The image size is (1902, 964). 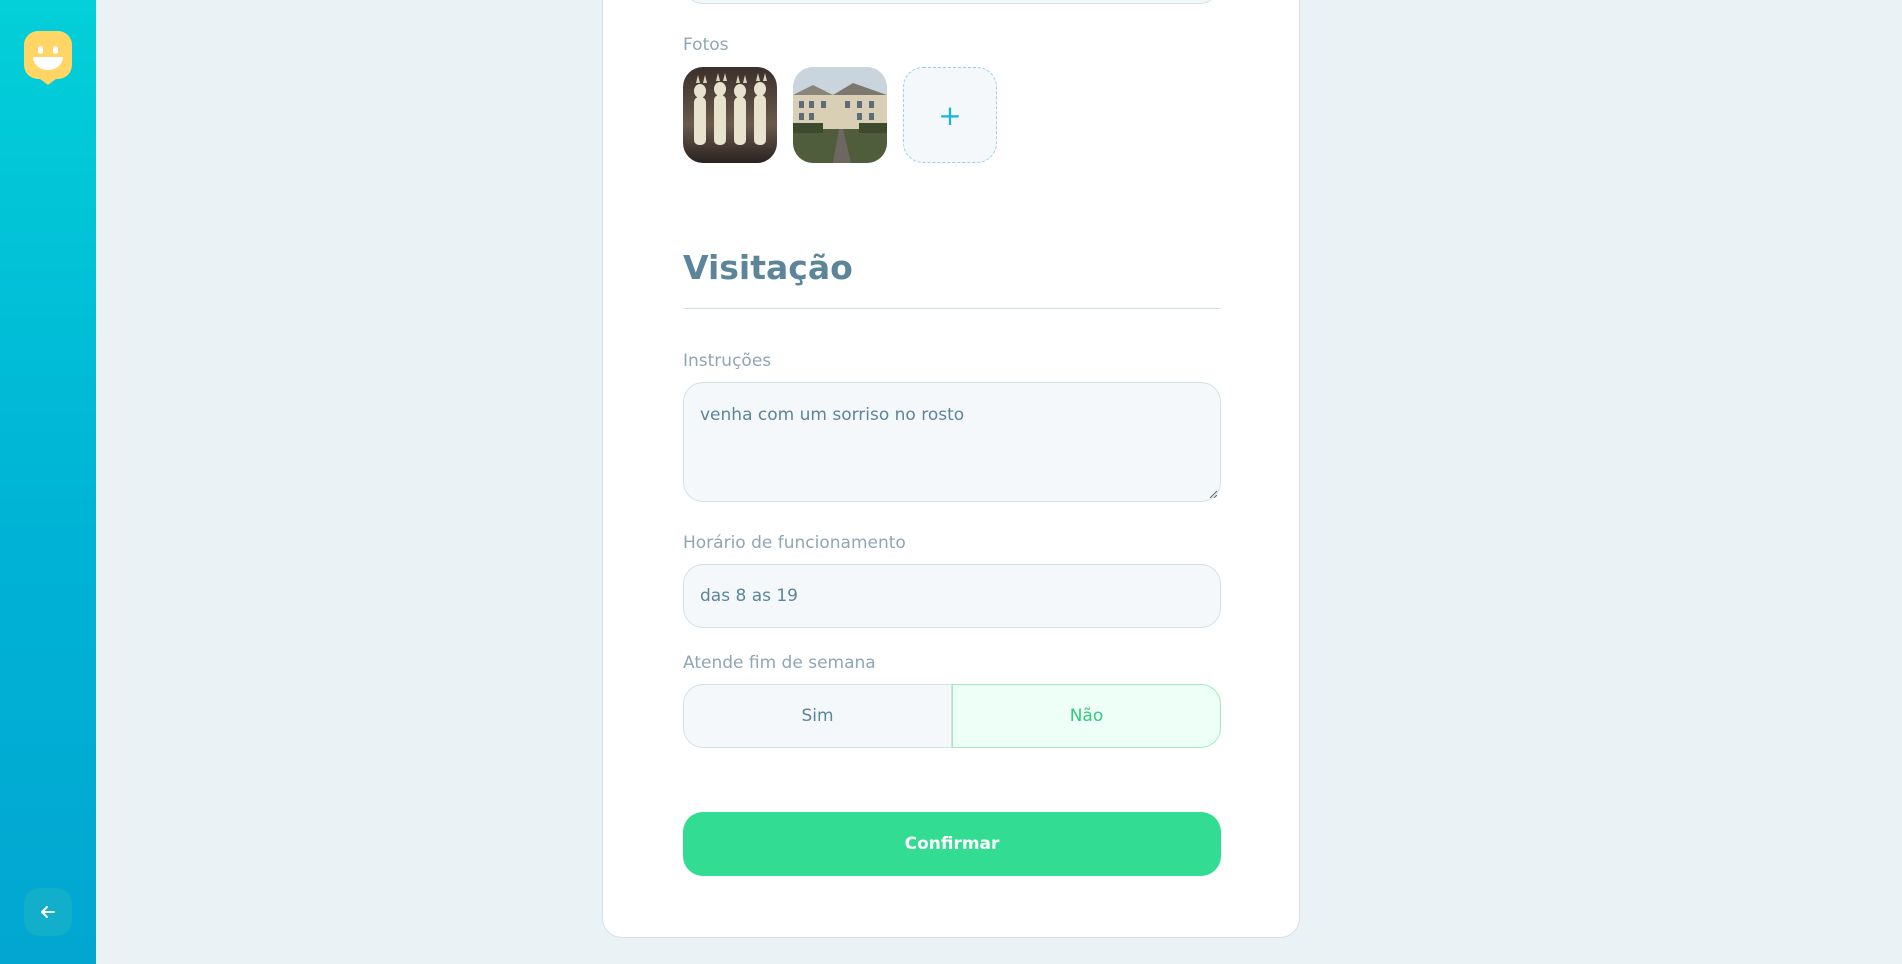 I want to click on happy-face-logo-icon, so click(x=48, y=58).